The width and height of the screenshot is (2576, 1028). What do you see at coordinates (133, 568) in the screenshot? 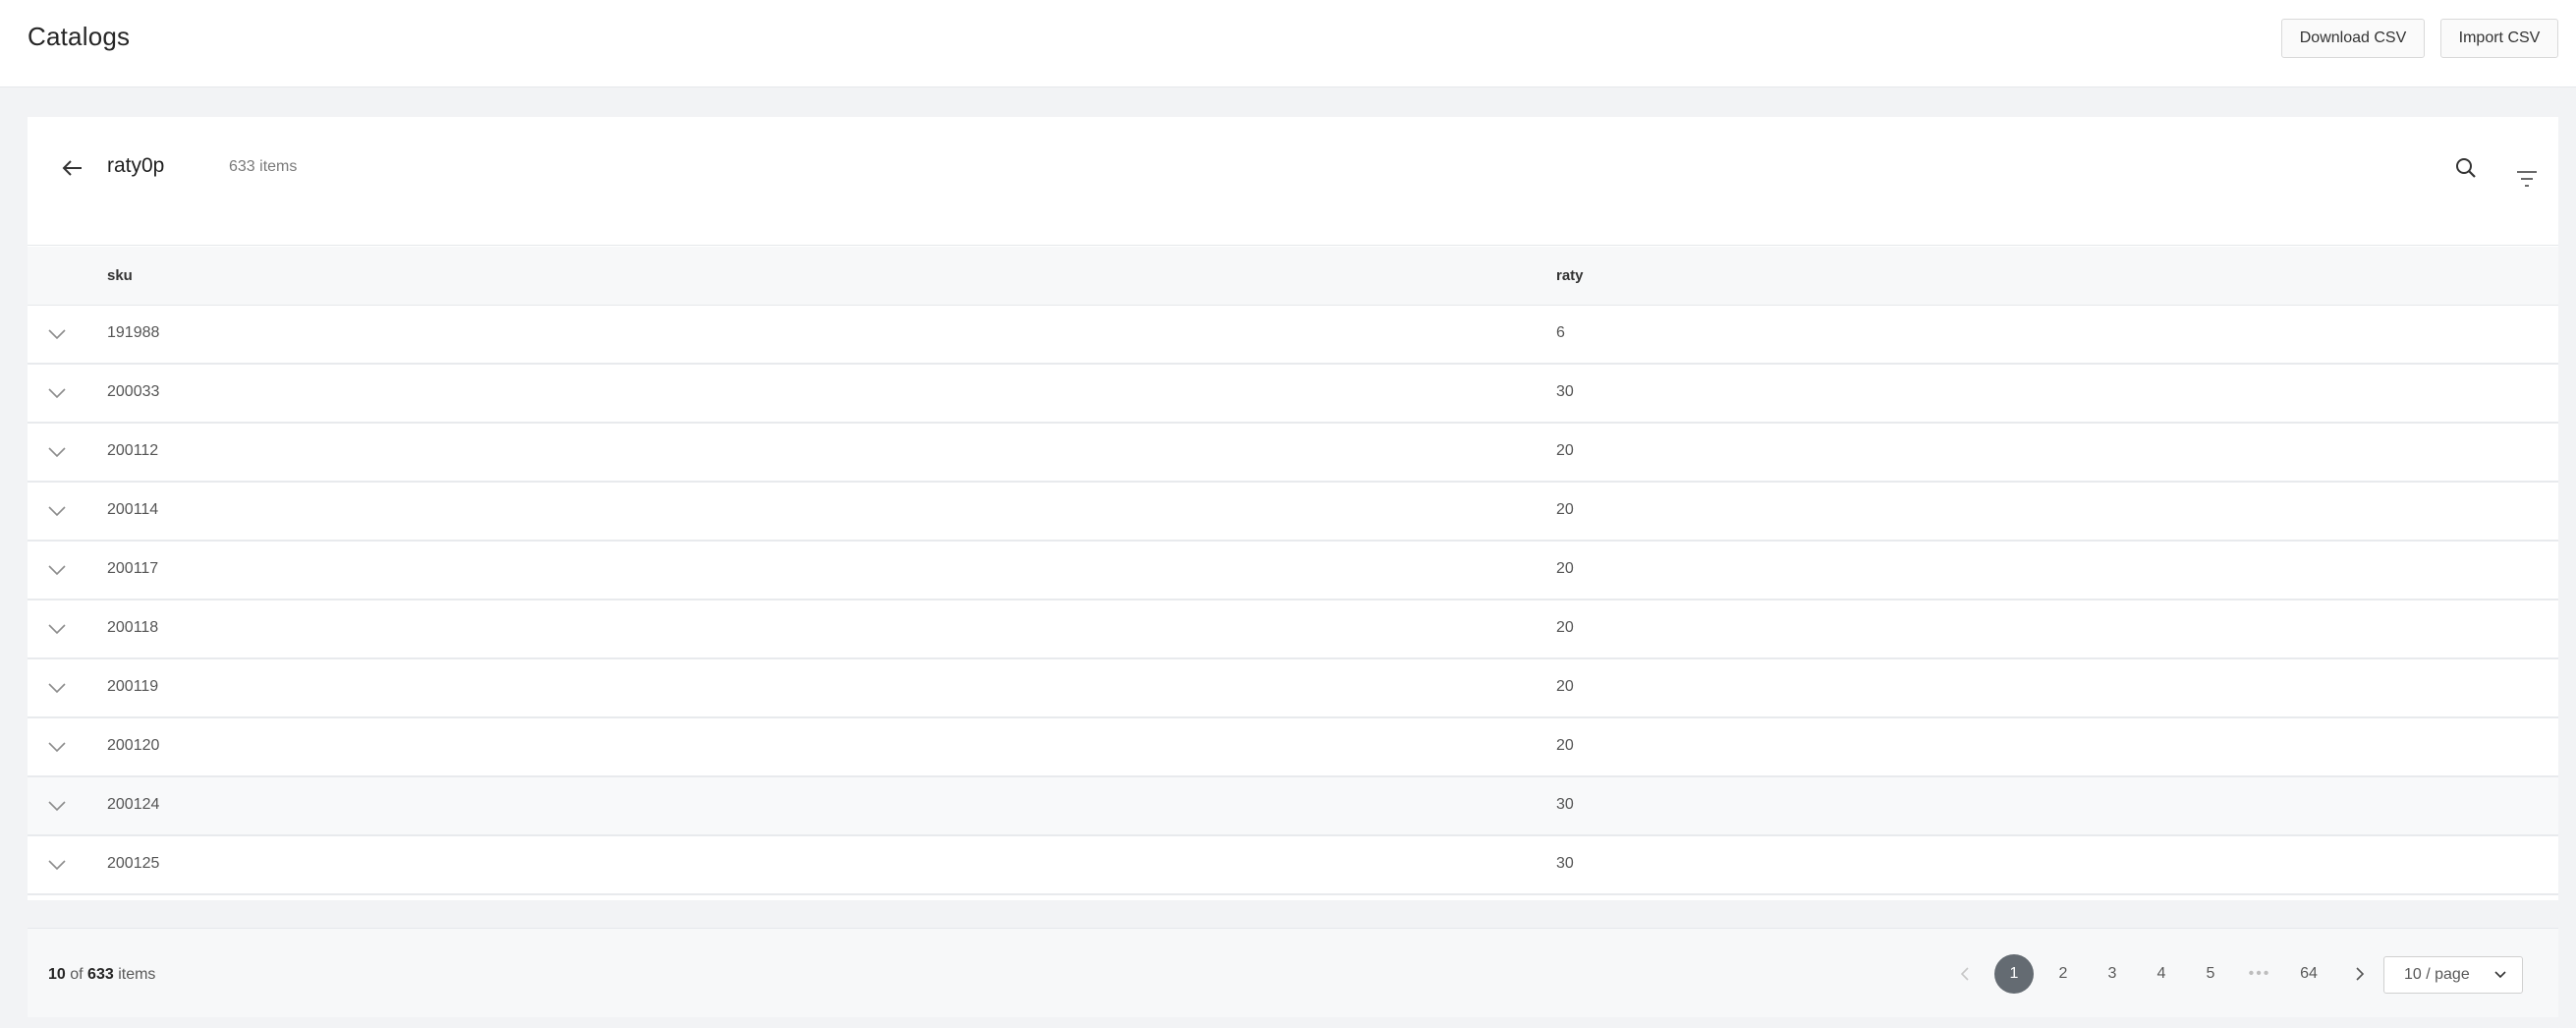
I see `cell-sku: 200117` at bounding box center [133, 568].